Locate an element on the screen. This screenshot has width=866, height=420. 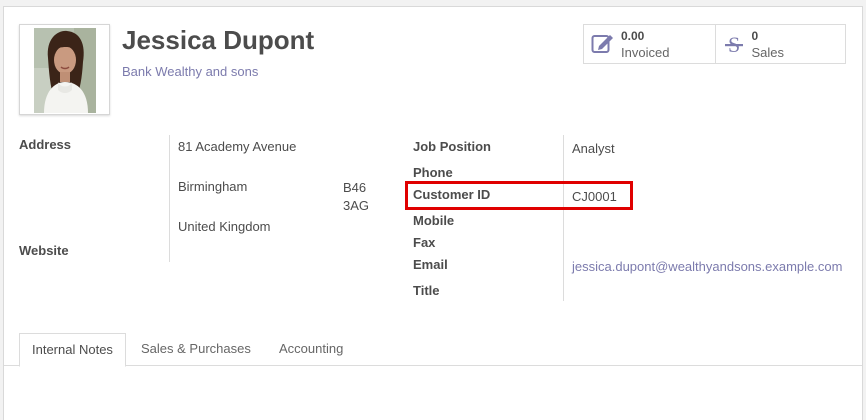
fields-divider is located at coordinates (563, 218).